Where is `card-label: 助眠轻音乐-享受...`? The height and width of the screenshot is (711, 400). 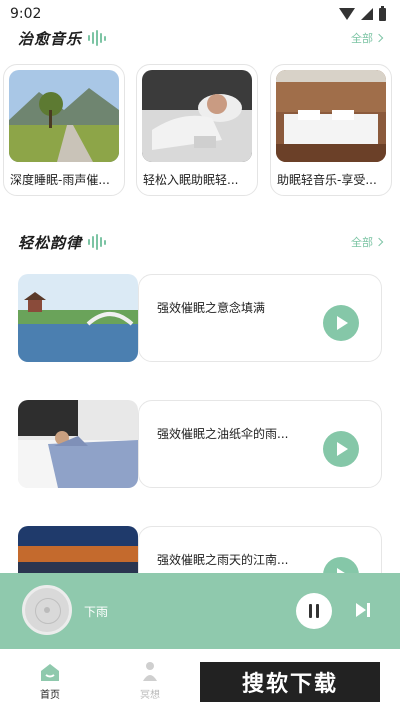 card-label: 助眠轻音乐-享受... is located at coordinates (327, 180).